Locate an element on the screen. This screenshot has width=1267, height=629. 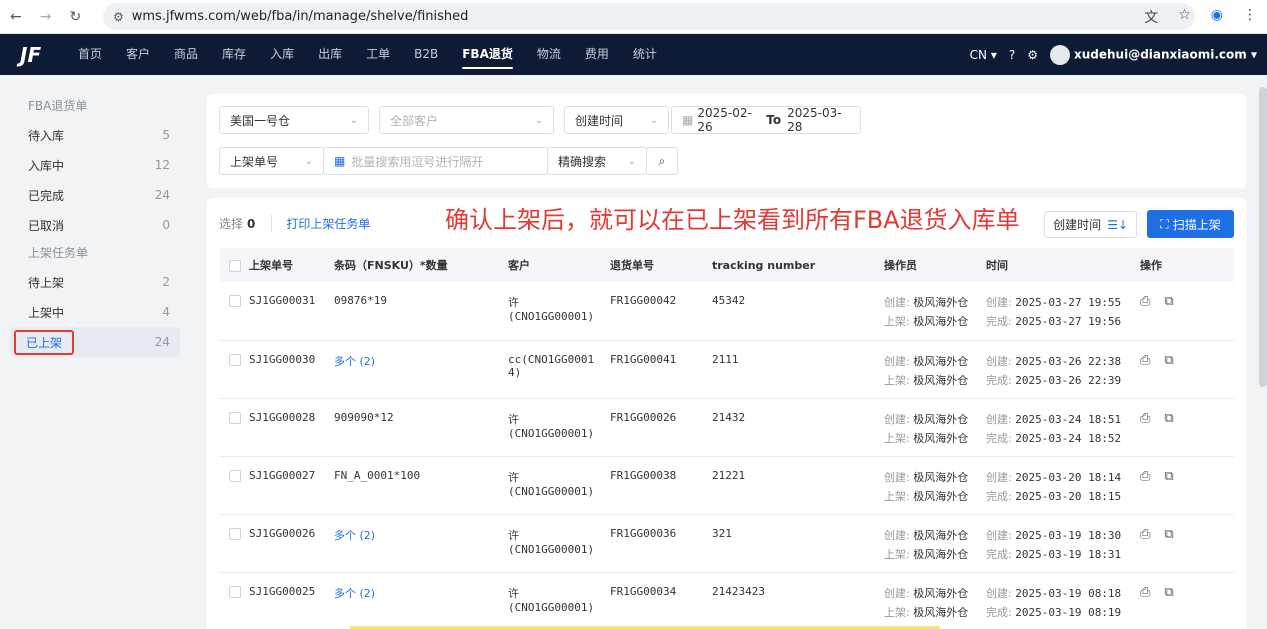
finished-time: 2025-03-19 18:31 is located at coordinates (1068, 554).